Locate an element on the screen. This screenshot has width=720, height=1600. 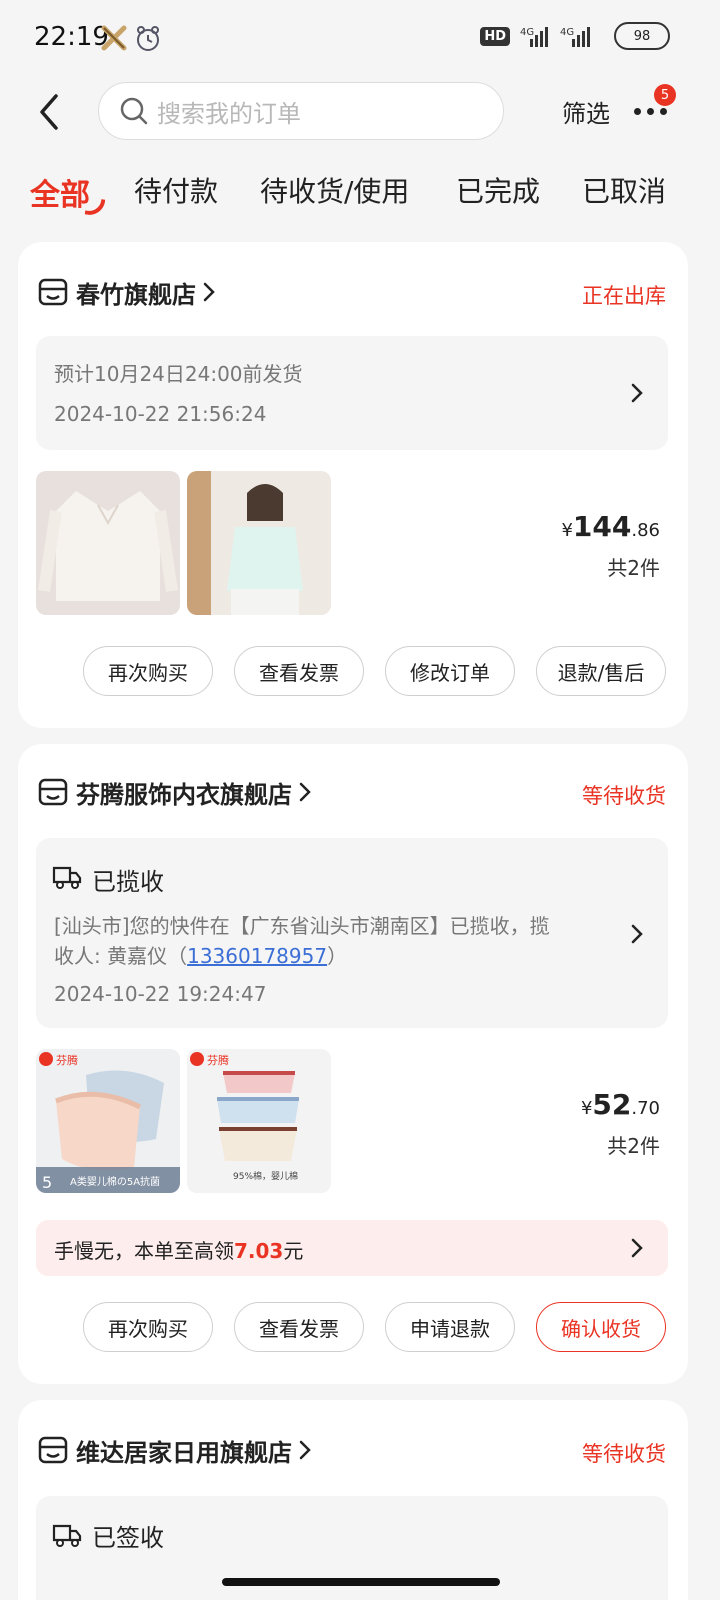
shop-name: 芬腾服饰内衣旗舰店 is located at coordinates (184, 794).